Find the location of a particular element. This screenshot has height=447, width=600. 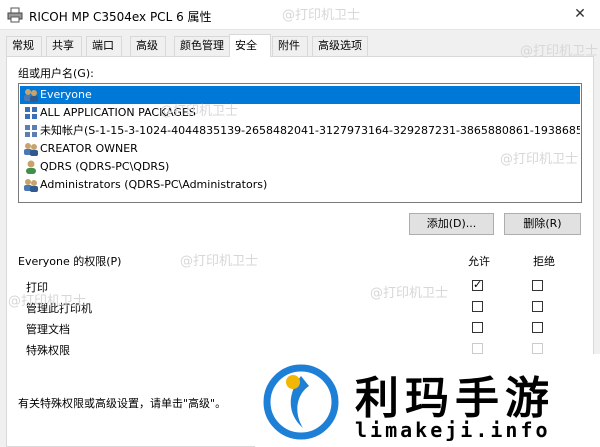

permission-row-manage-printer: 管理此打印机 is located at coordinates (300, 307).